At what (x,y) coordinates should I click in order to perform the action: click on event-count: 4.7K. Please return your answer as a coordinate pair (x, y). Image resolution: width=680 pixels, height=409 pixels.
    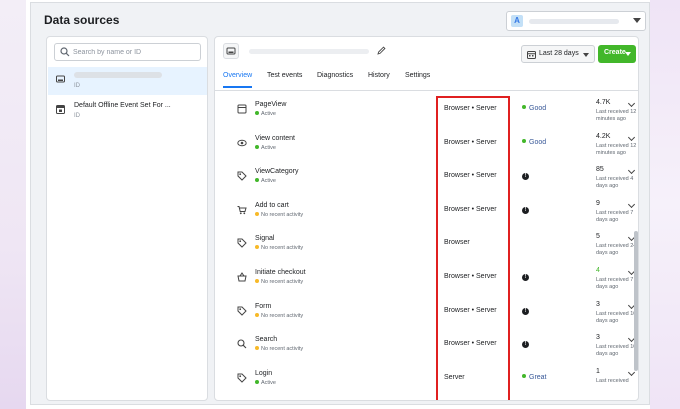
    Looking at the image, I should click on (603, 102).